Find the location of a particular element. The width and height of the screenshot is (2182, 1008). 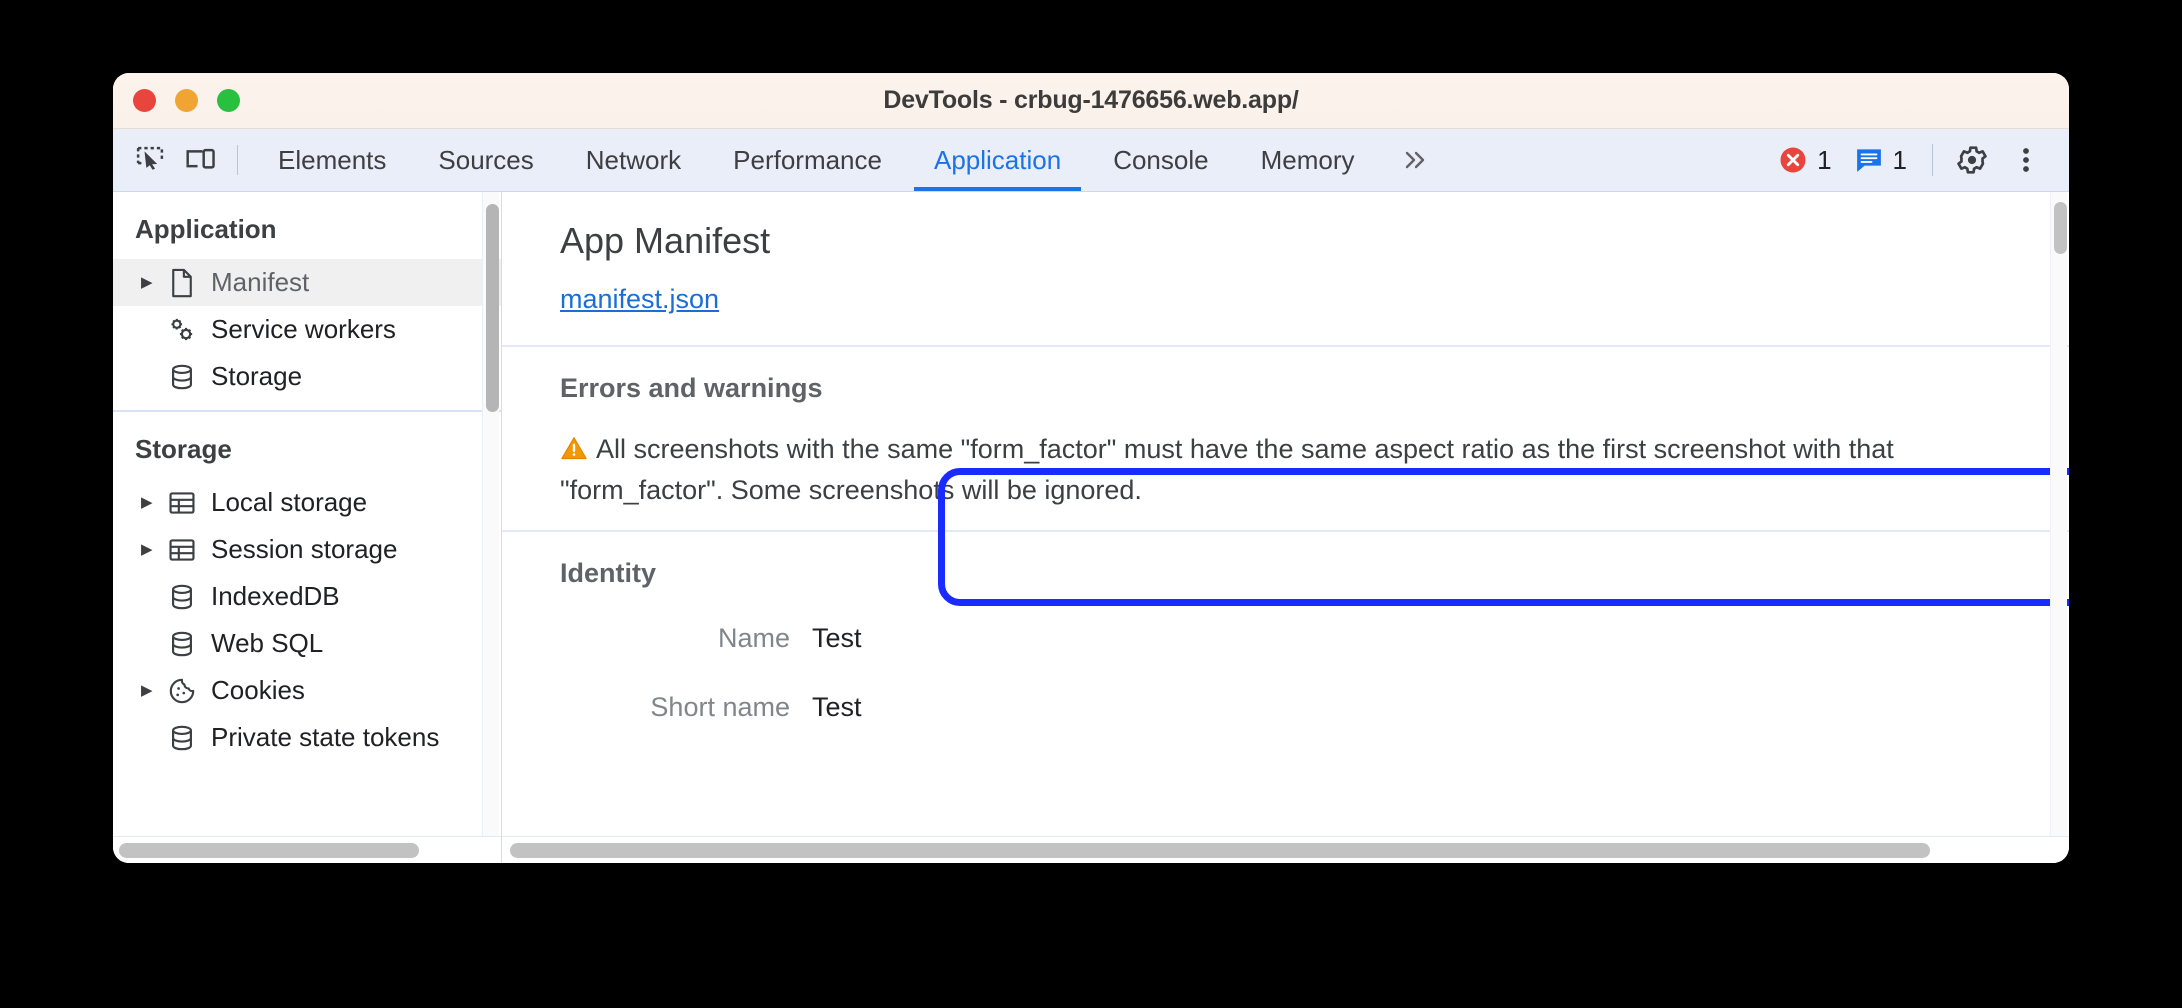

manifest-json-link: manifest.json is located at coordinates (639, 299).